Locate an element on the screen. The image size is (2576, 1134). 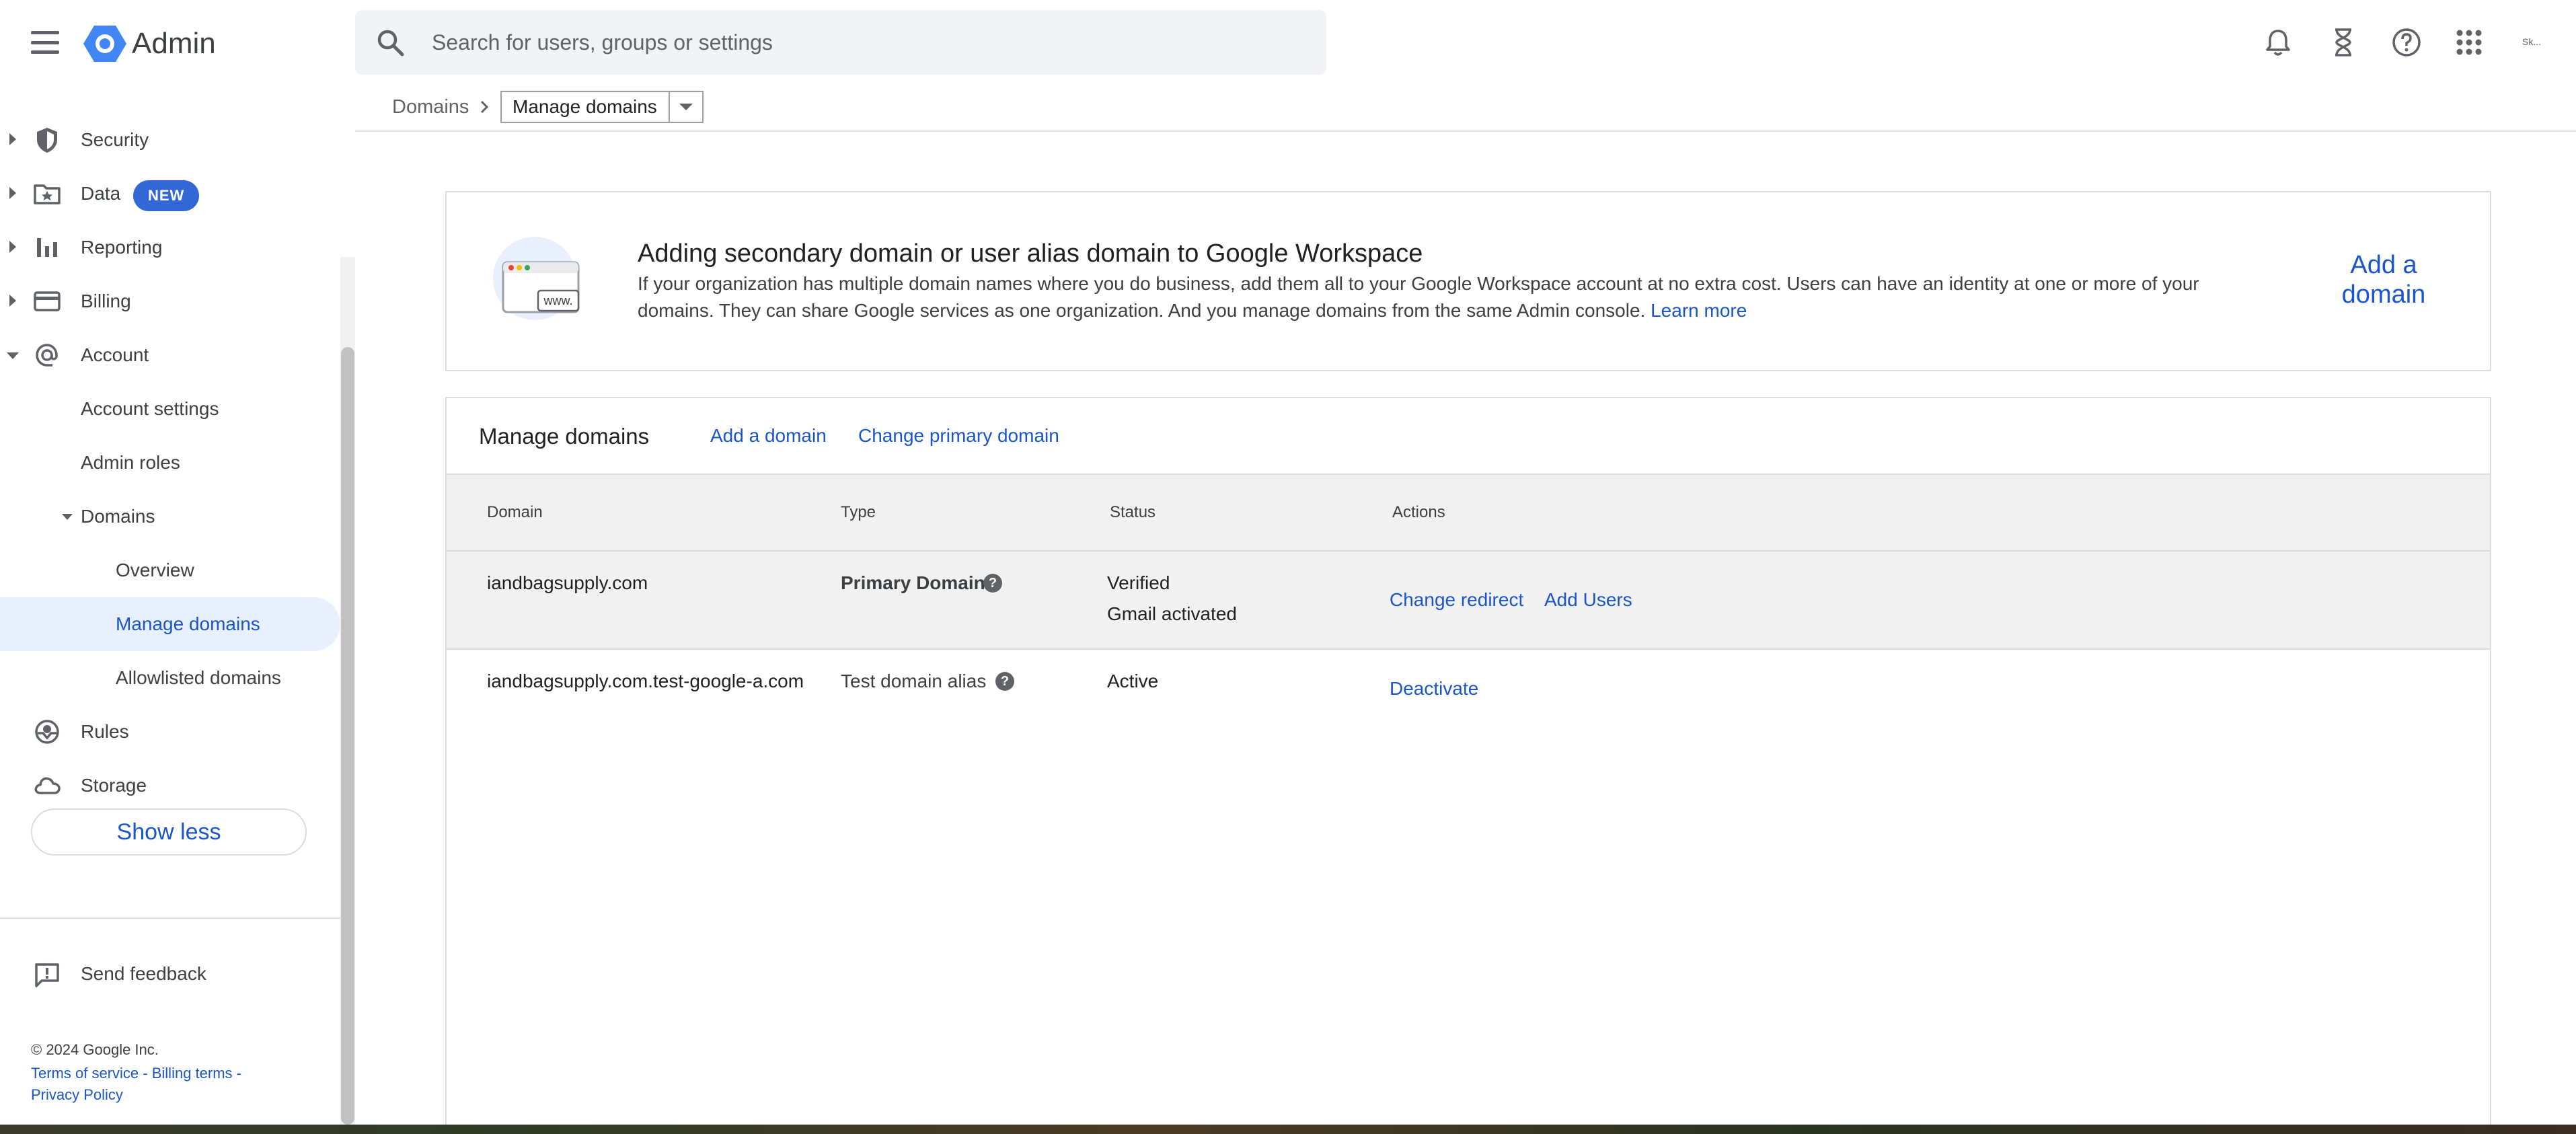
notifications-icon is located at coordinates (2278, 43).